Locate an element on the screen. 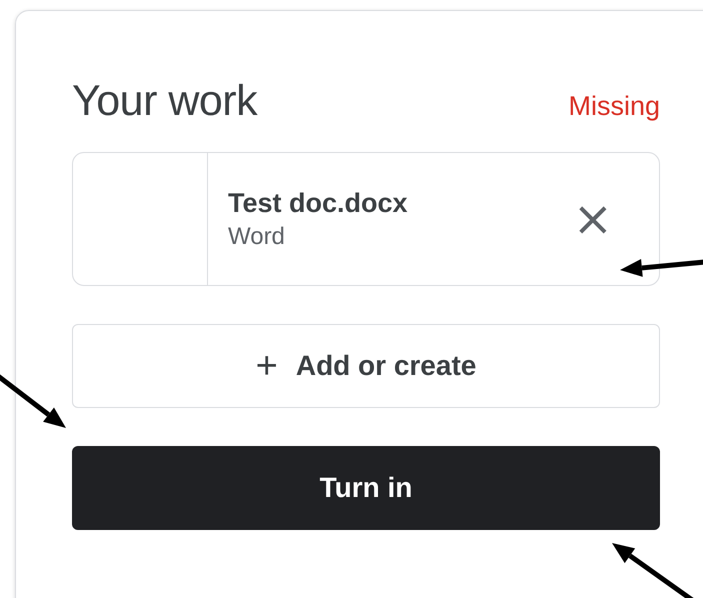 This screenshot has width=703, height=598. remove-button: × is located at coordinates (592, 219).